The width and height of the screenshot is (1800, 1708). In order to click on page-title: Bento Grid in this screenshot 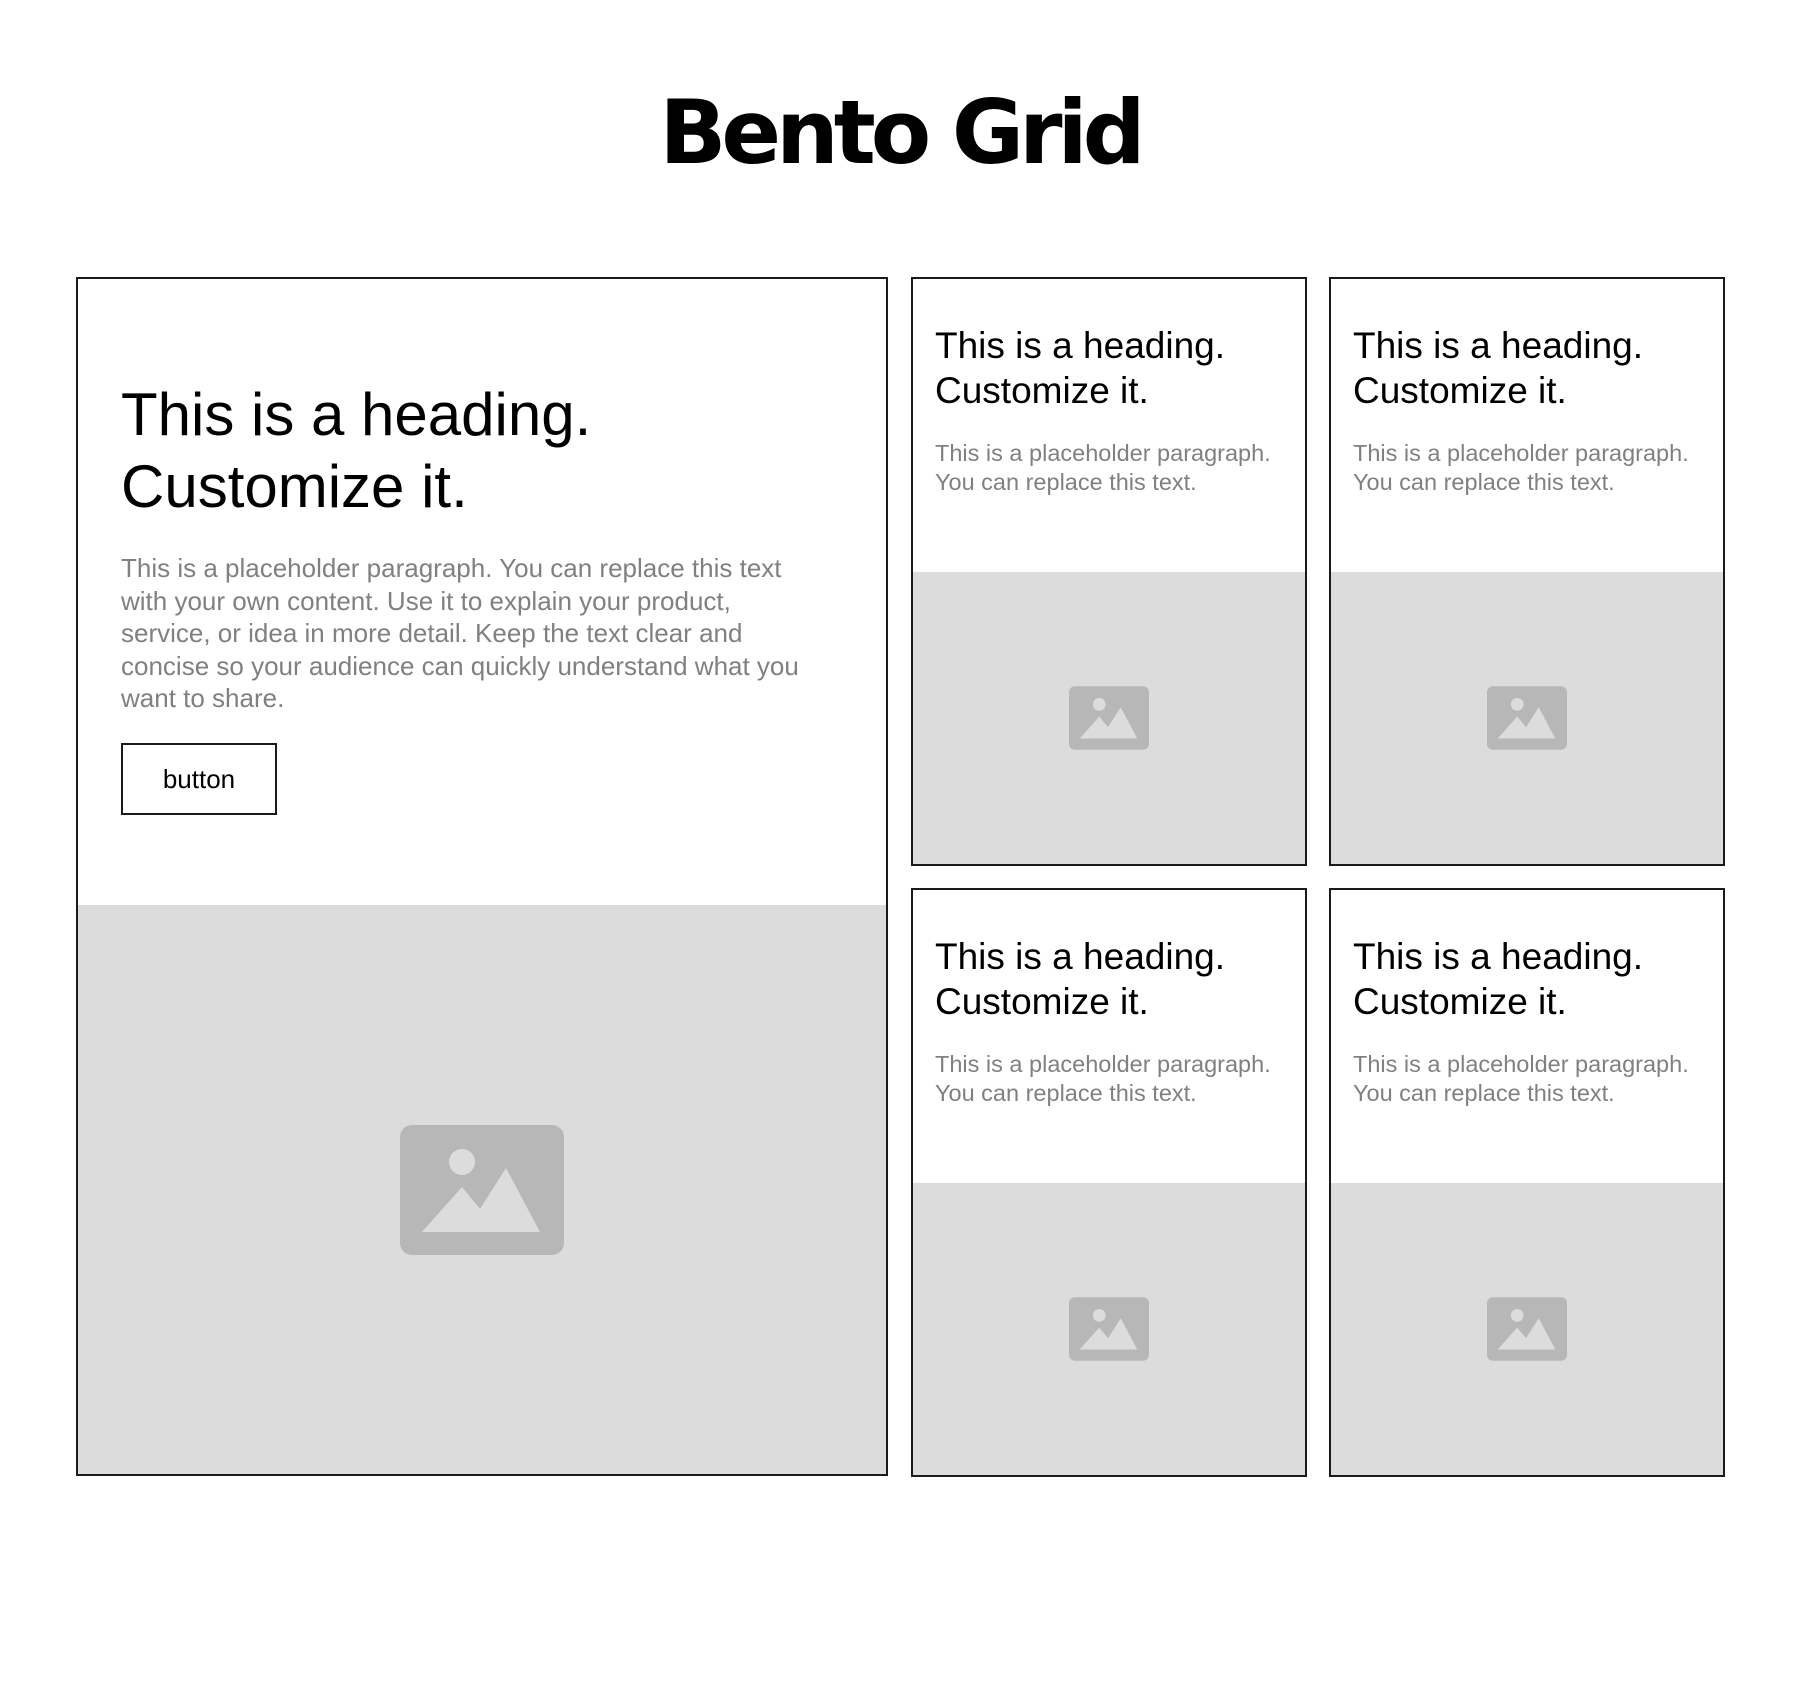, I will do `click(902, 132)`.